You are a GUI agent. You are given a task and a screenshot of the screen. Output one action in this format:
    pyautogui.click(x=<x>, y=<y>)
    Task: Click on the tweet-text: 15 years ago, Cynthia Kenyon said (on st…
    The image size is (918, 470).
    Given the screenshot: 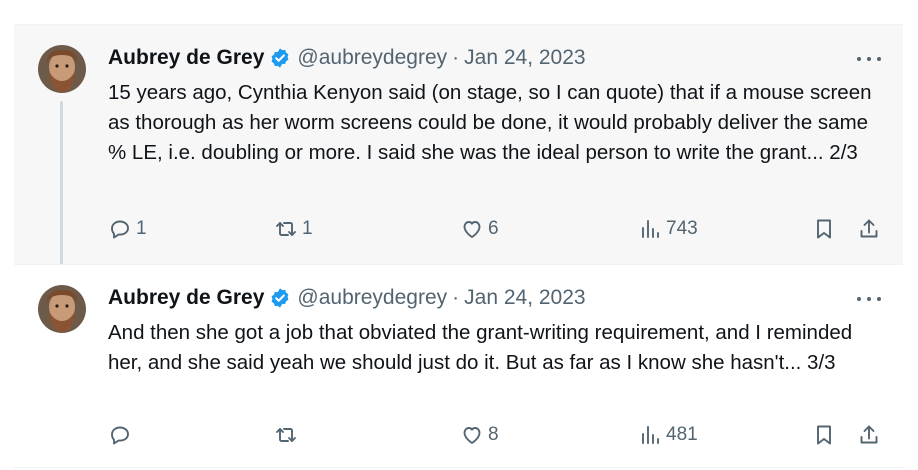 What is the action you would take?
    pyautogui.click(x=490, y=122)
    